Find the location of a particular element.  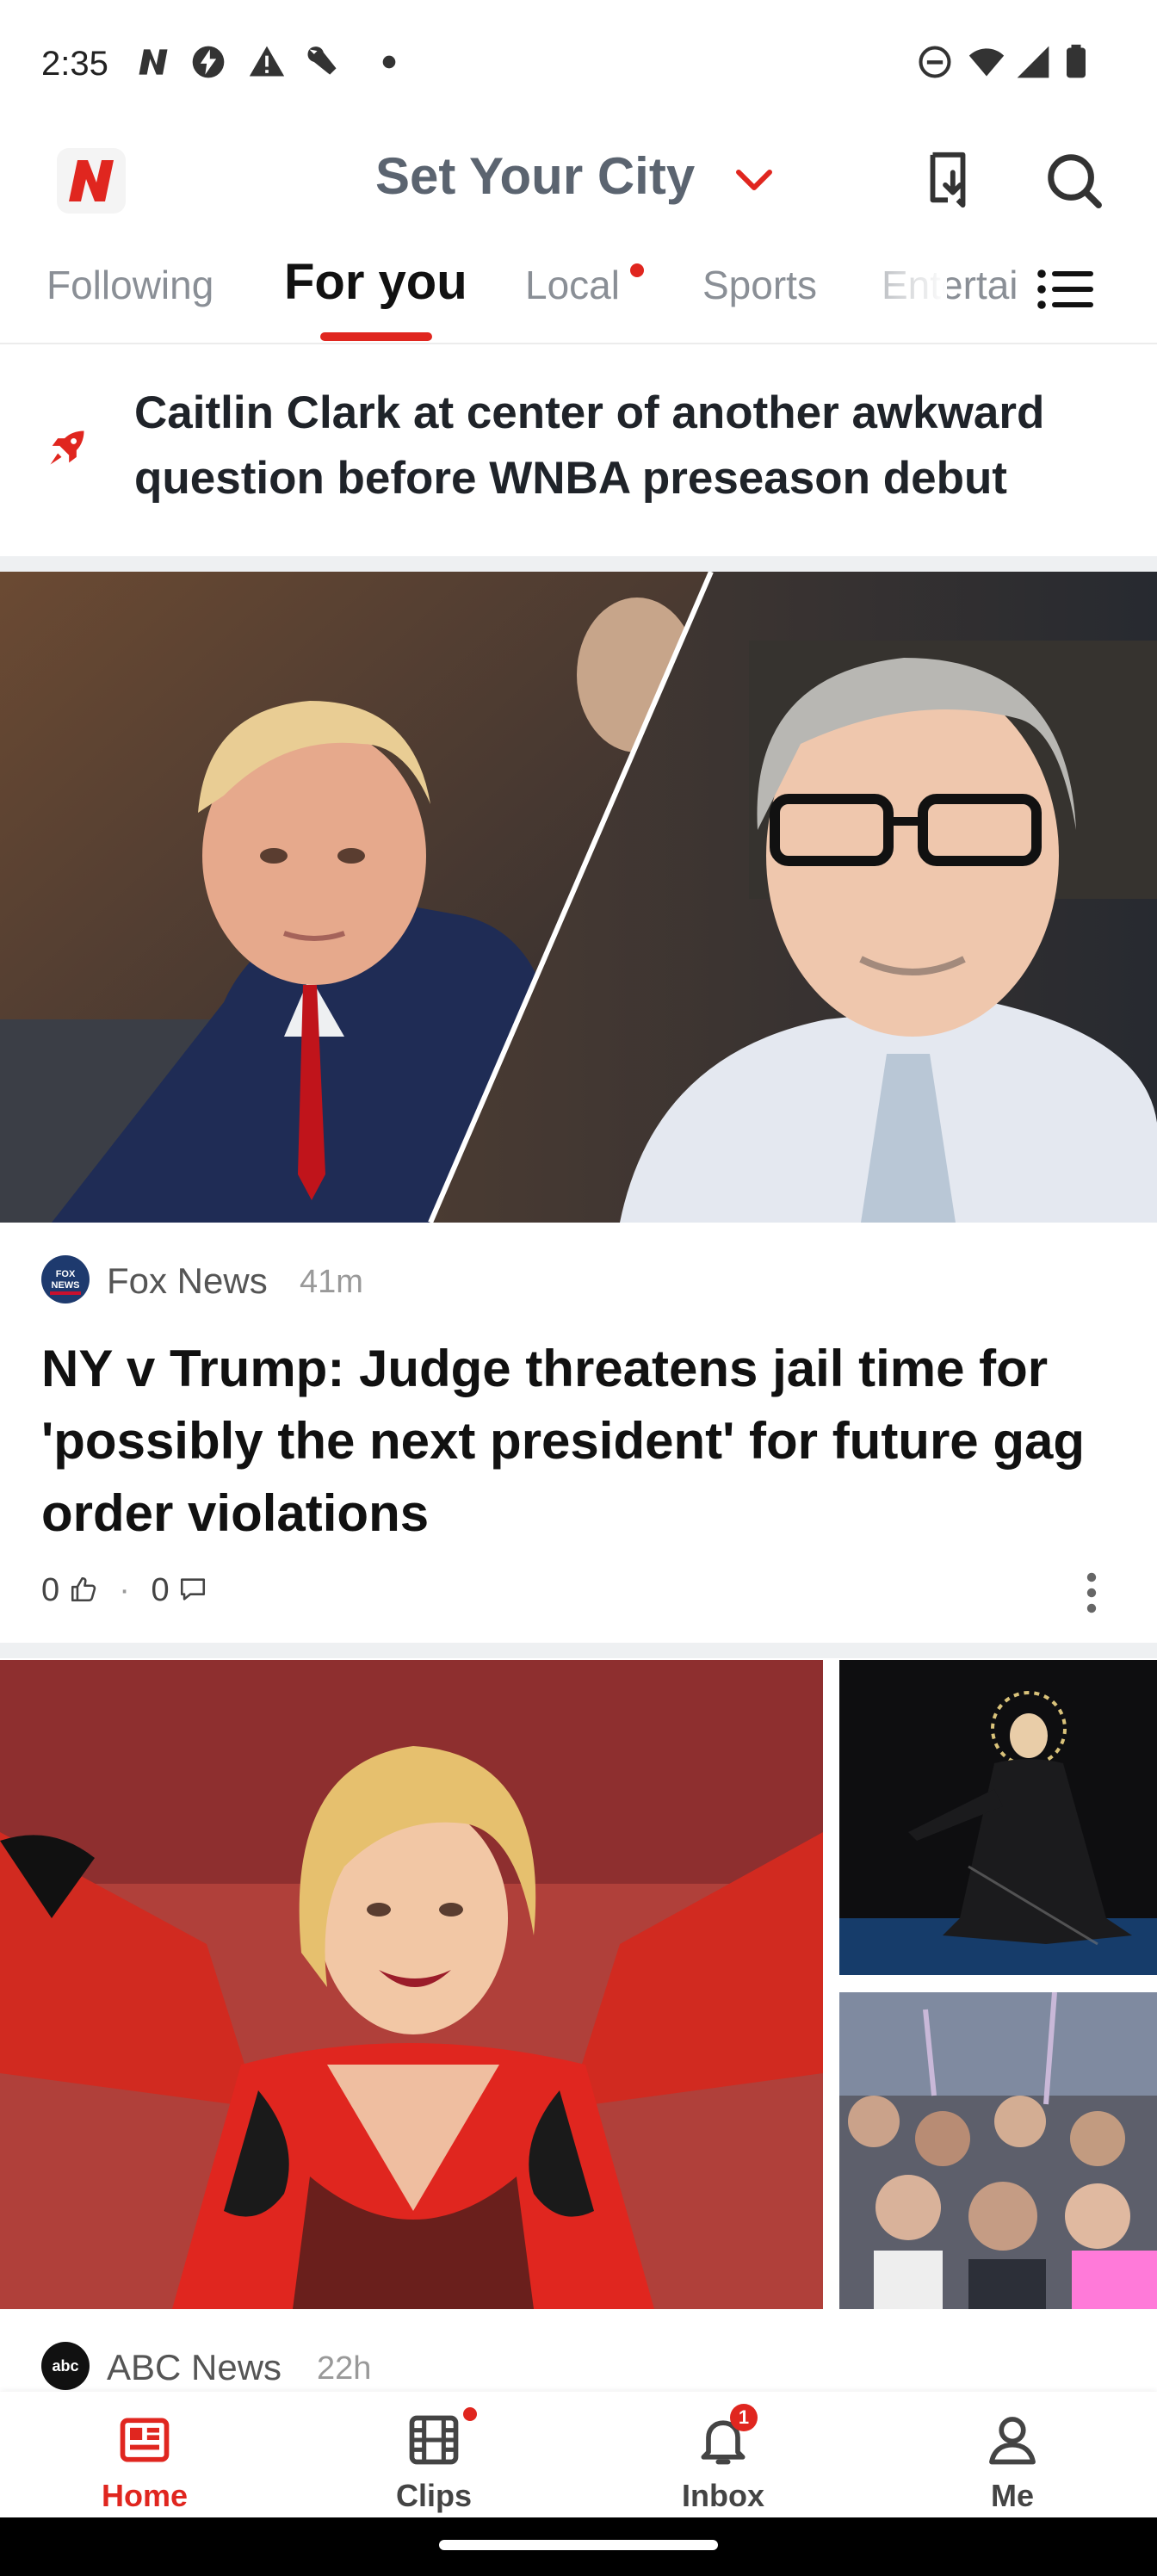

alert-icon is located at coordinates (267, 62).